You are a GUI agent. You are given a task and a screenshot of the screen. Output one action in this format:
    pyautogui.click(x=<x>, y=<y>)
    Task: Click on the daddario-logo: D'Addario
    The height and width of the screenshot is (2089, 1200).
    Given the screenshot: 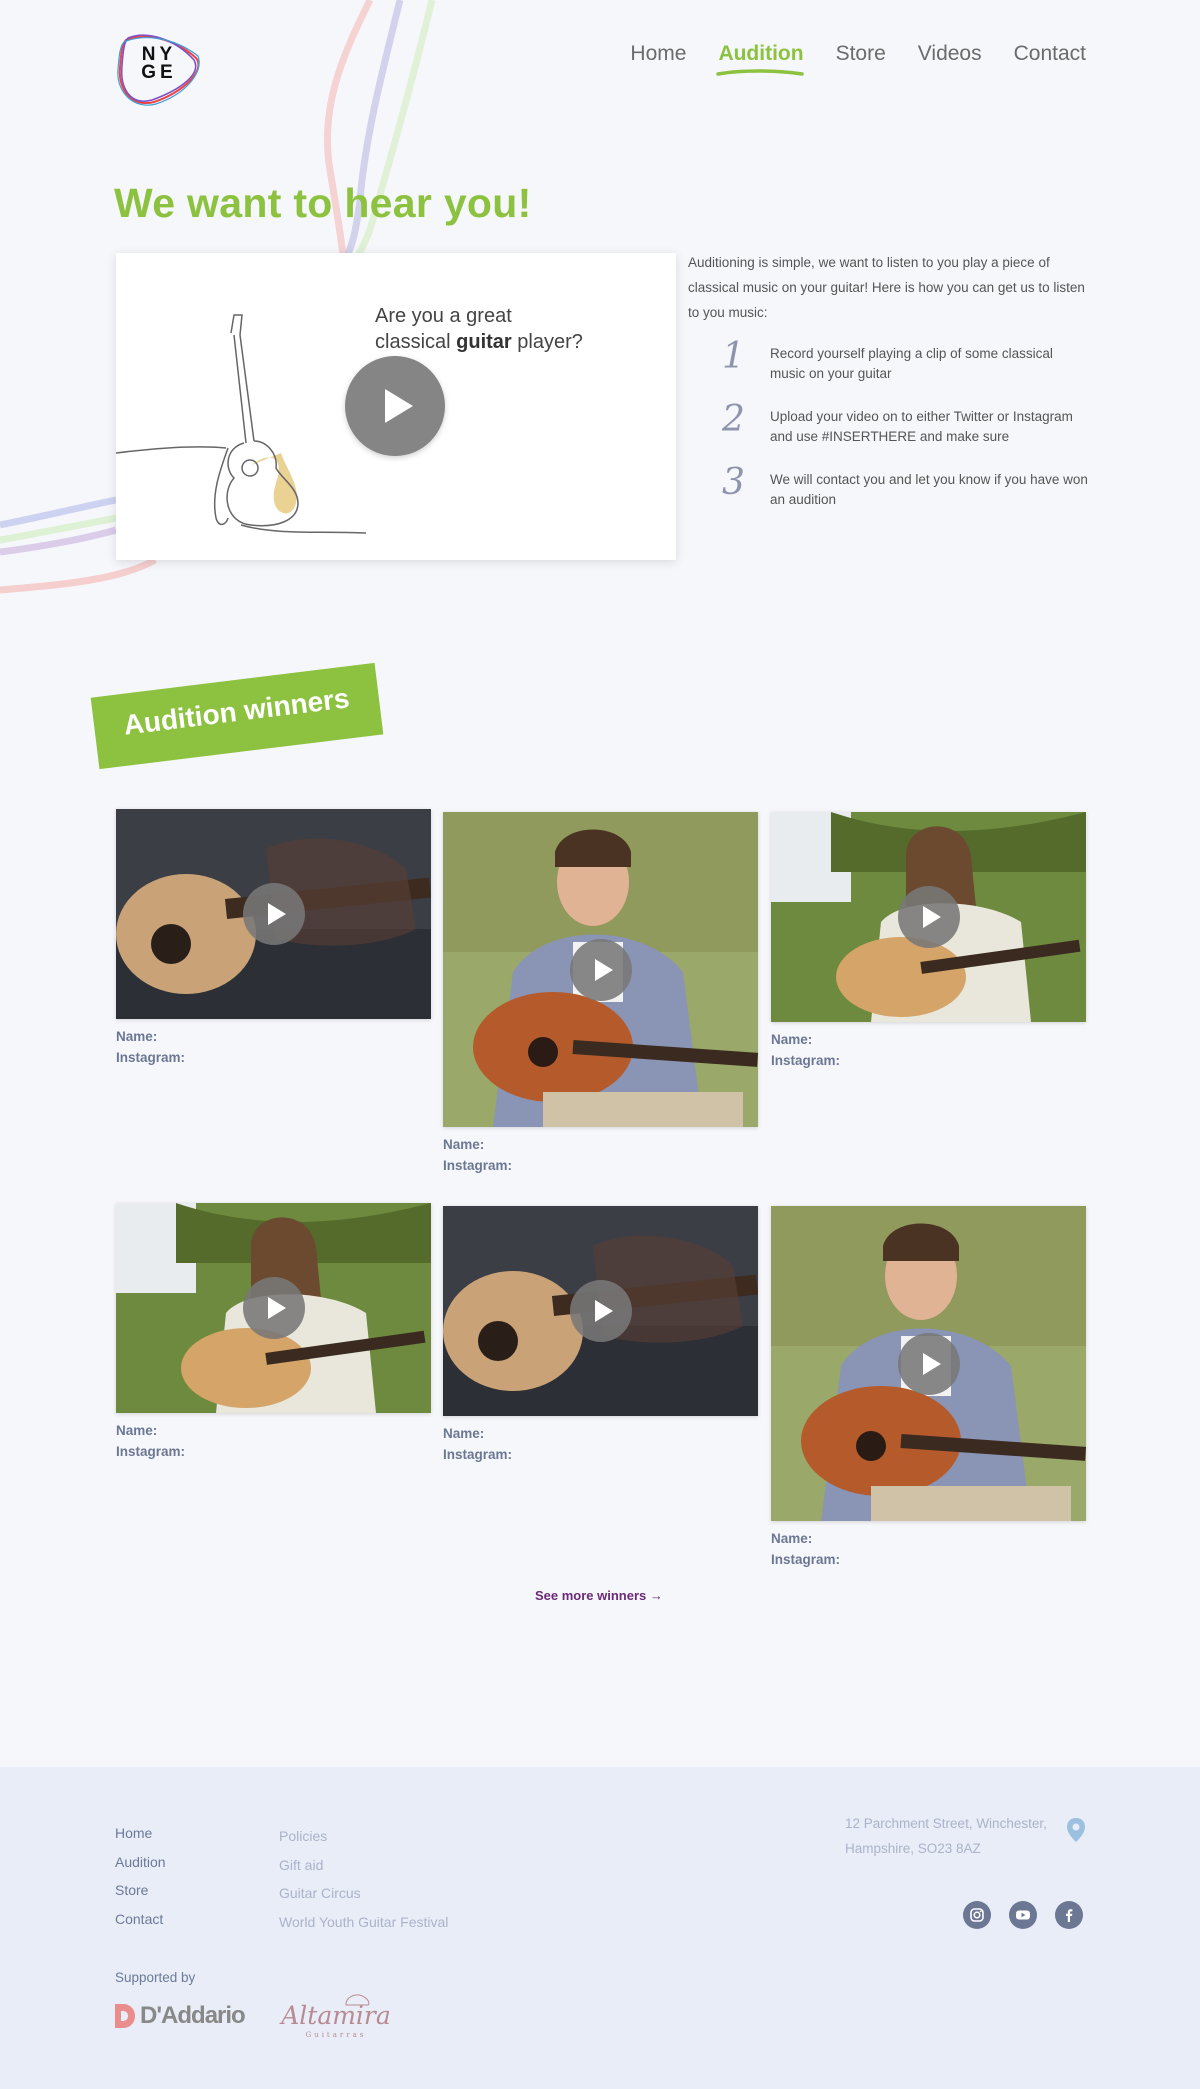 What is the action you would take?
    pyautogui.click(x=180, y=2016)
    